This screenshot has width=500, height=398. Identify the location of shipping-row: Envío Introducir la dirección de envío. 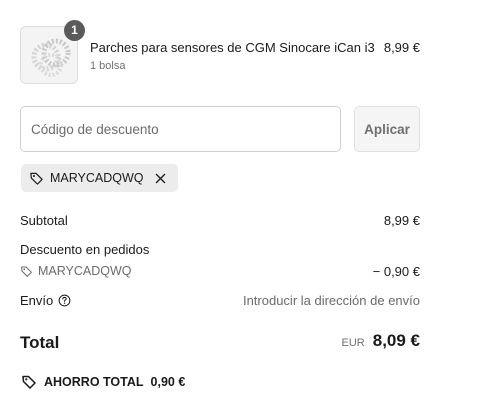
(220, 300).